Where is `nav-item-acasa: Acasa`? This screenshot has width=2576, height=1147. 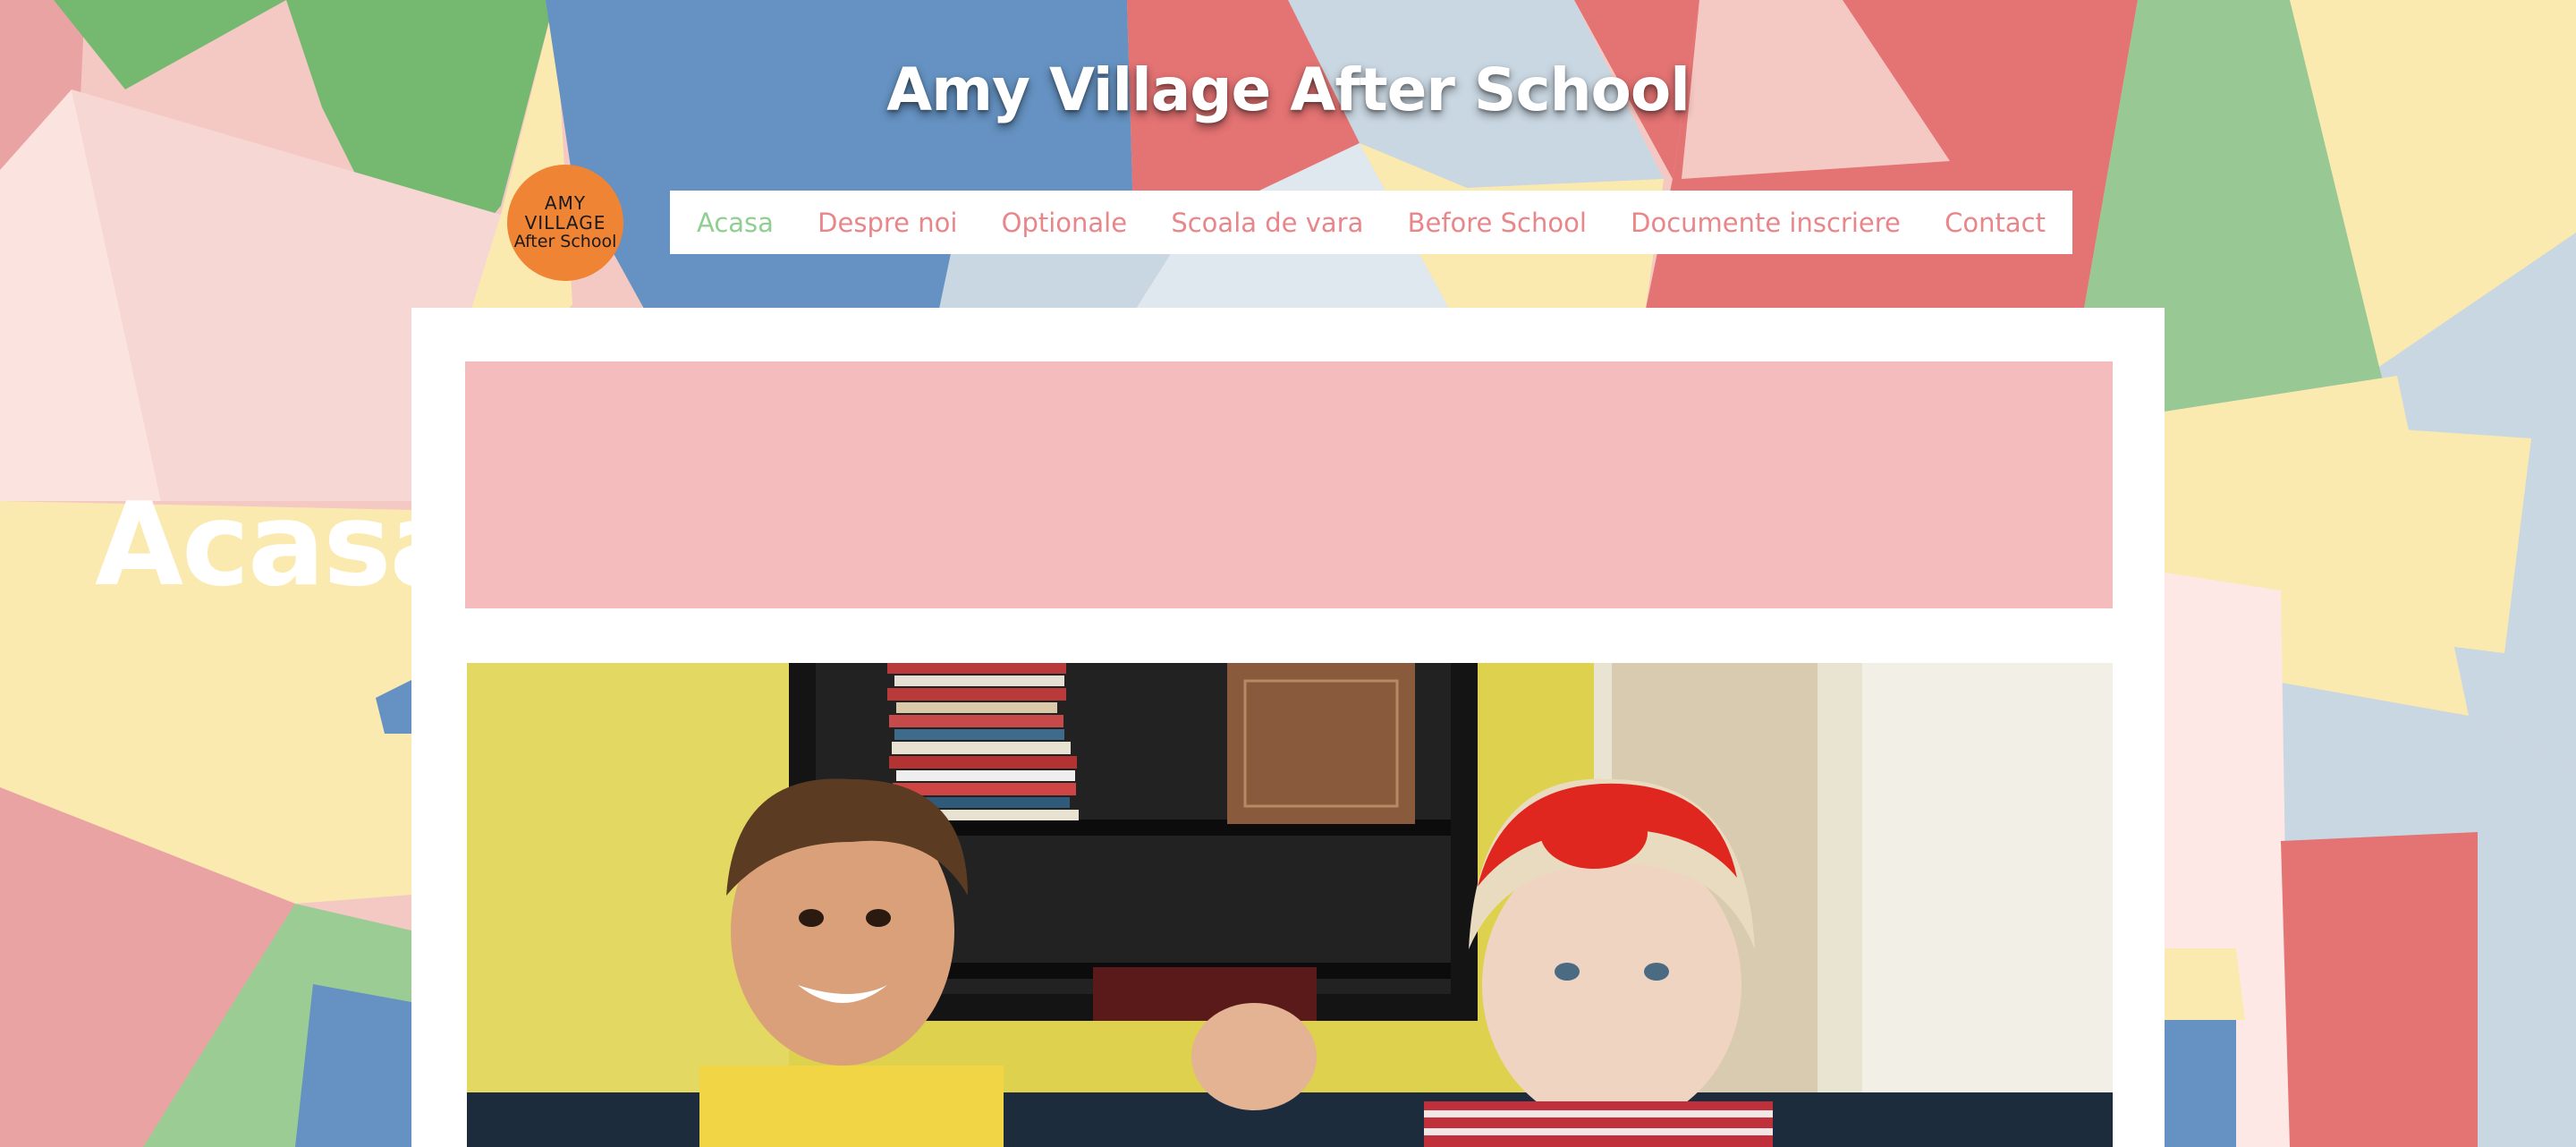
nav-item-acasa: Acasa is located at coordinates (735, 223).